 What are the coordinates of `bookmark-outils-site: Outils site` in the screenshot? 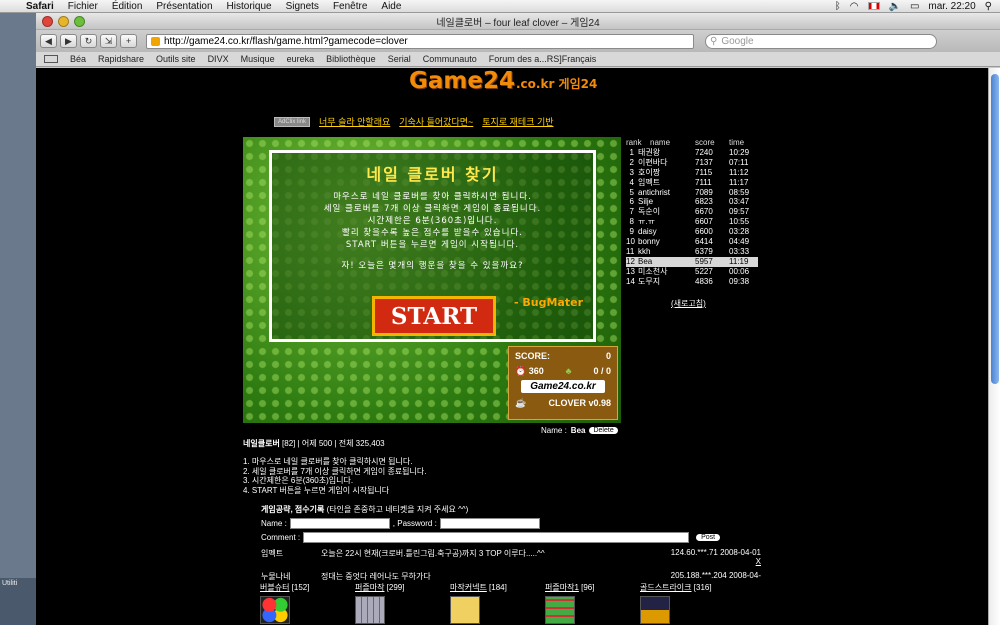 It's located at (176, 59).